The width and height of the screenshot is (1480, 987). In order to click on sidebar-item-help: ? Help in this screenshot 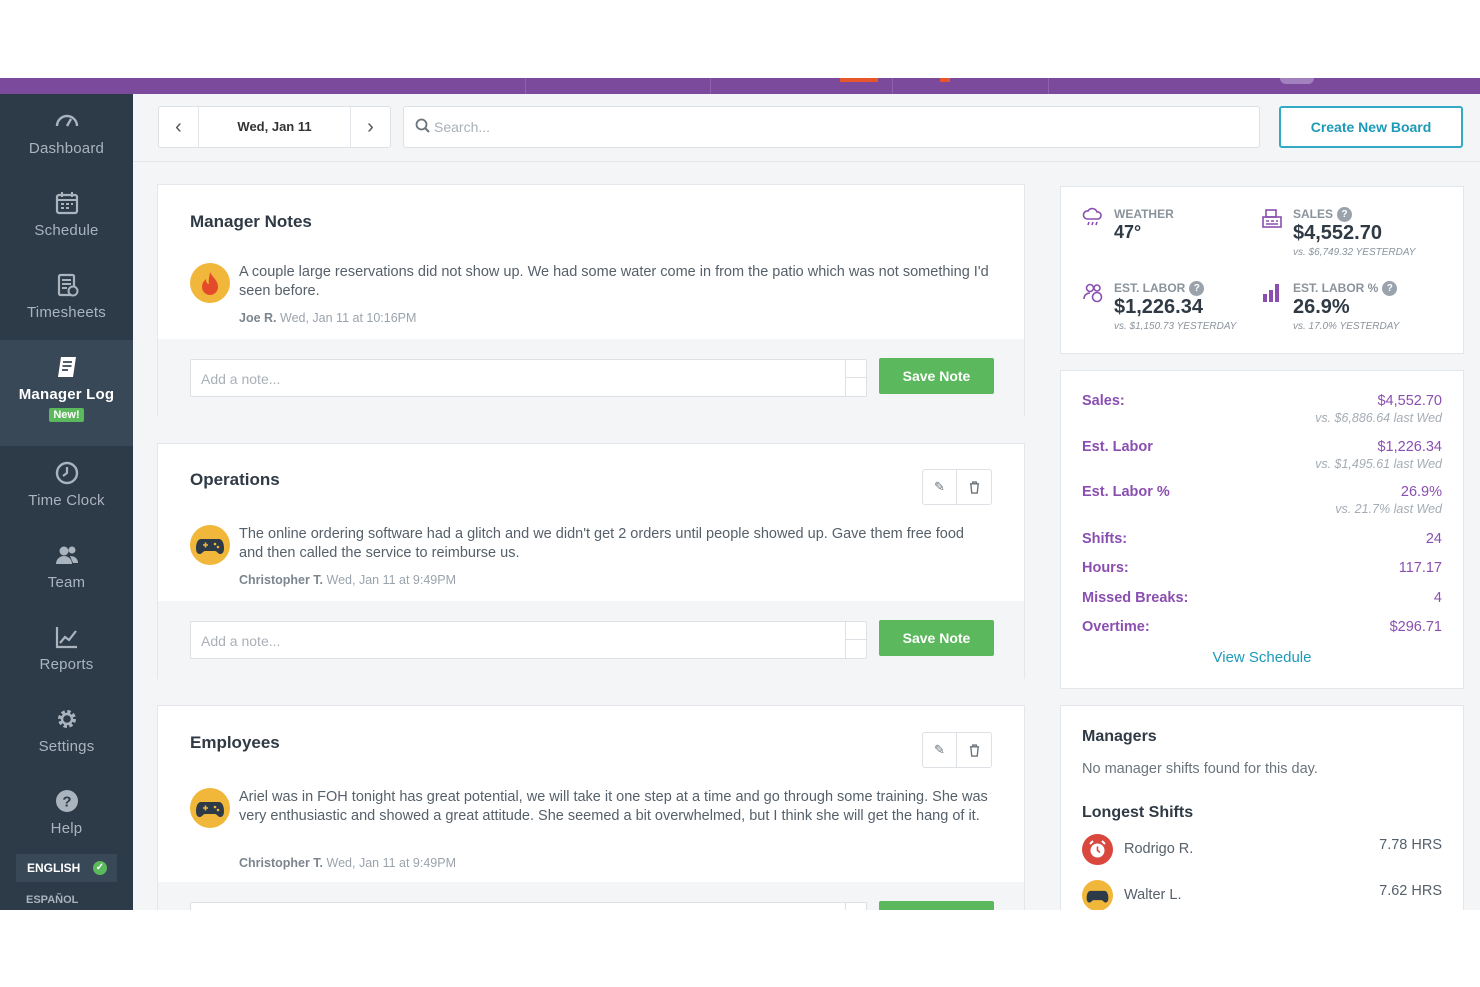, I will do `click(66, 815)`.